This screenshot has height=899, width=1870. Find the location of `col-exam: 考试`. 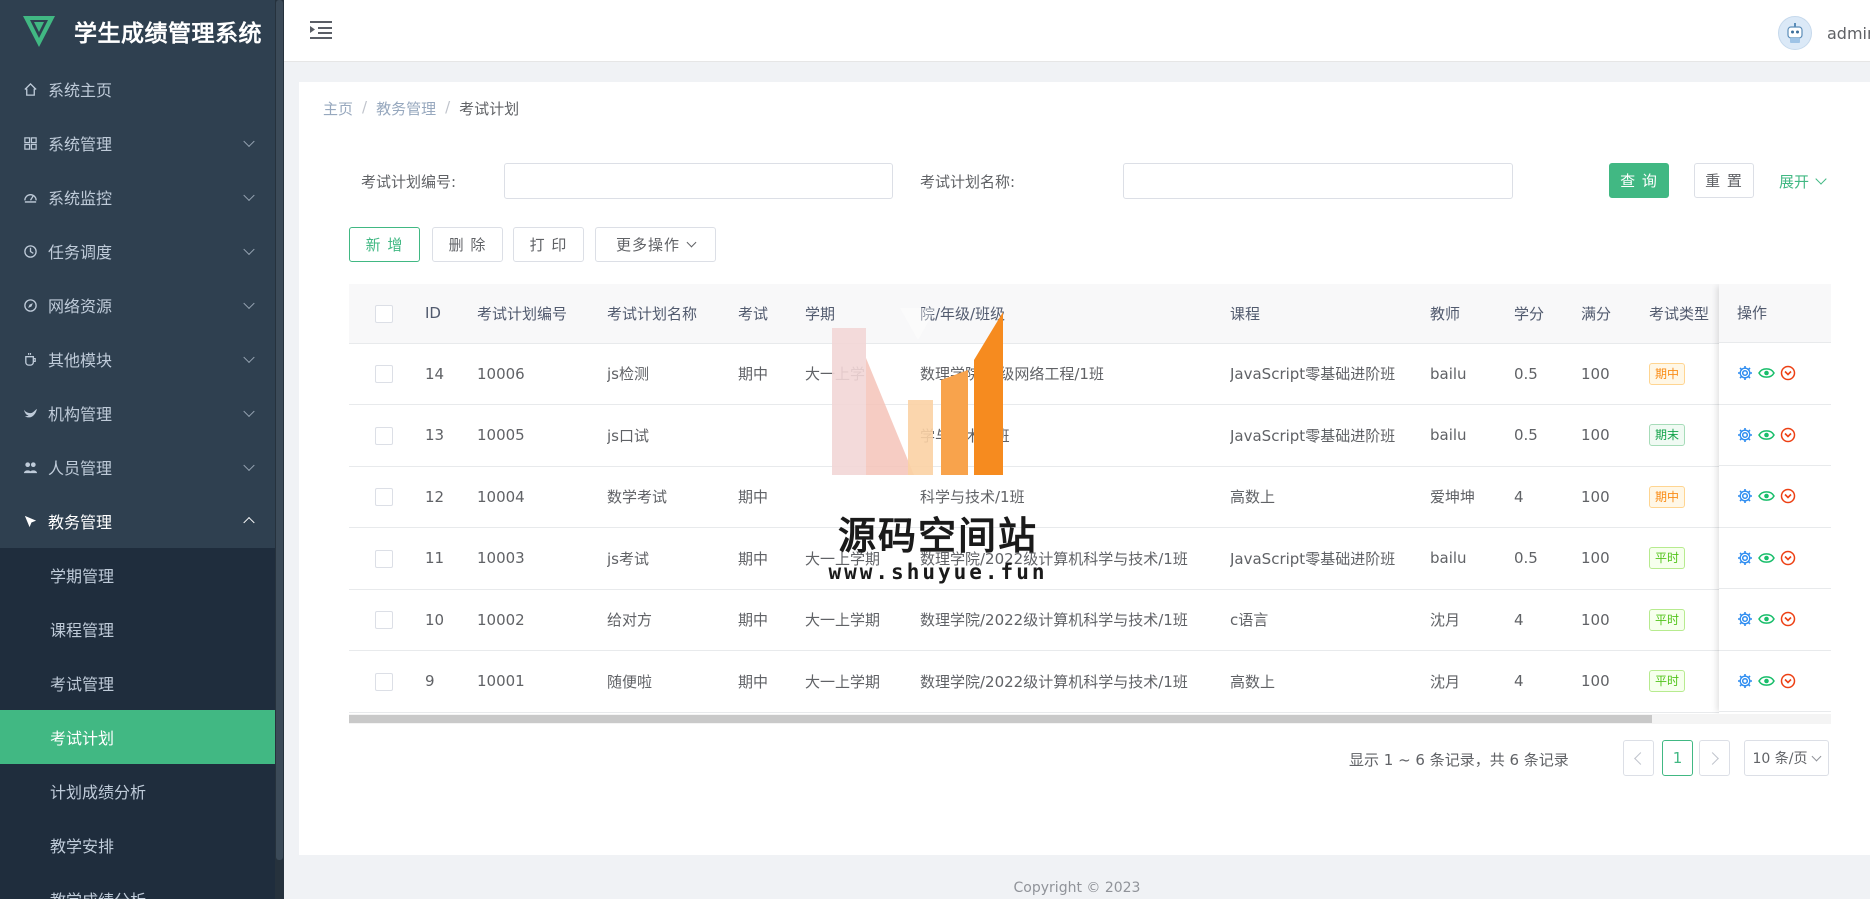

col-exam: 考试 is located at coordinates (771, 314).